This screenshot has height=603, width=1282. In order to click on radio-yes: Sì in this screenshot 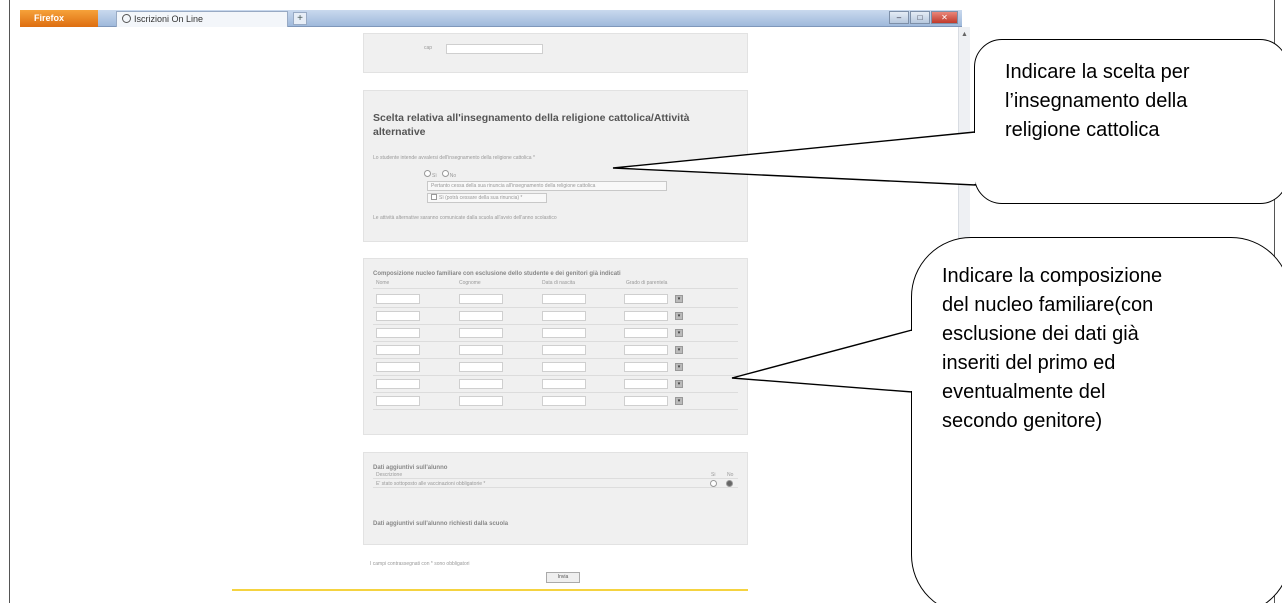, I will do `click(430, 174)`.